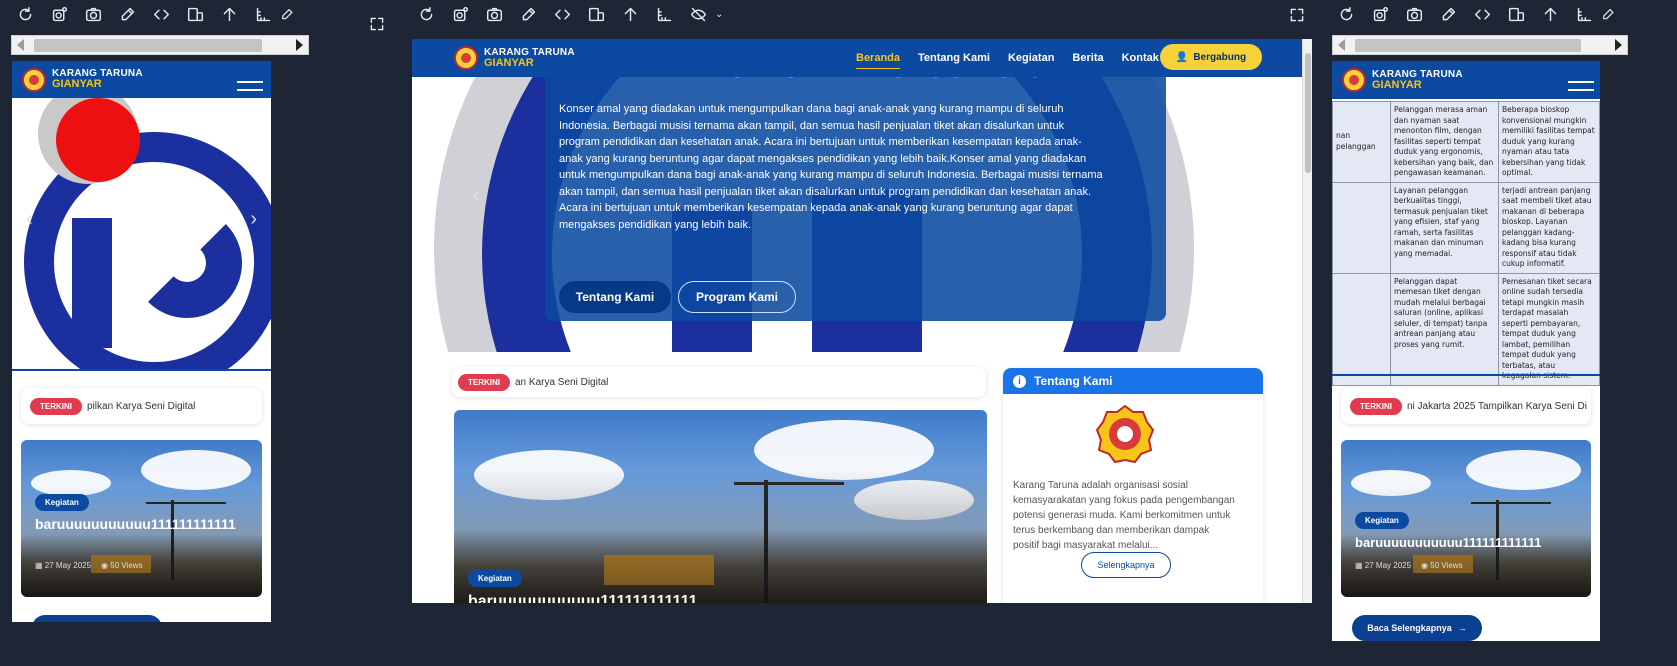 This screenshot has width=1677, height=666. I want to click on join-button: 👤 Bergabung, so click(1211, 57).